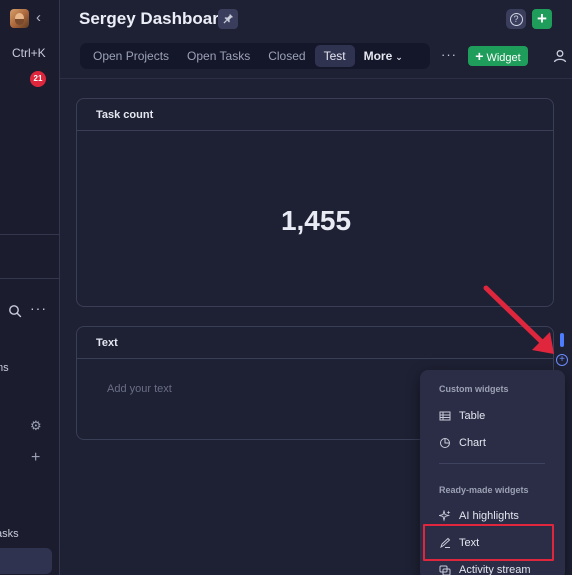 The height and width of the screenshot is (575, 572). I want to click on search-icon, so click(15, 311).